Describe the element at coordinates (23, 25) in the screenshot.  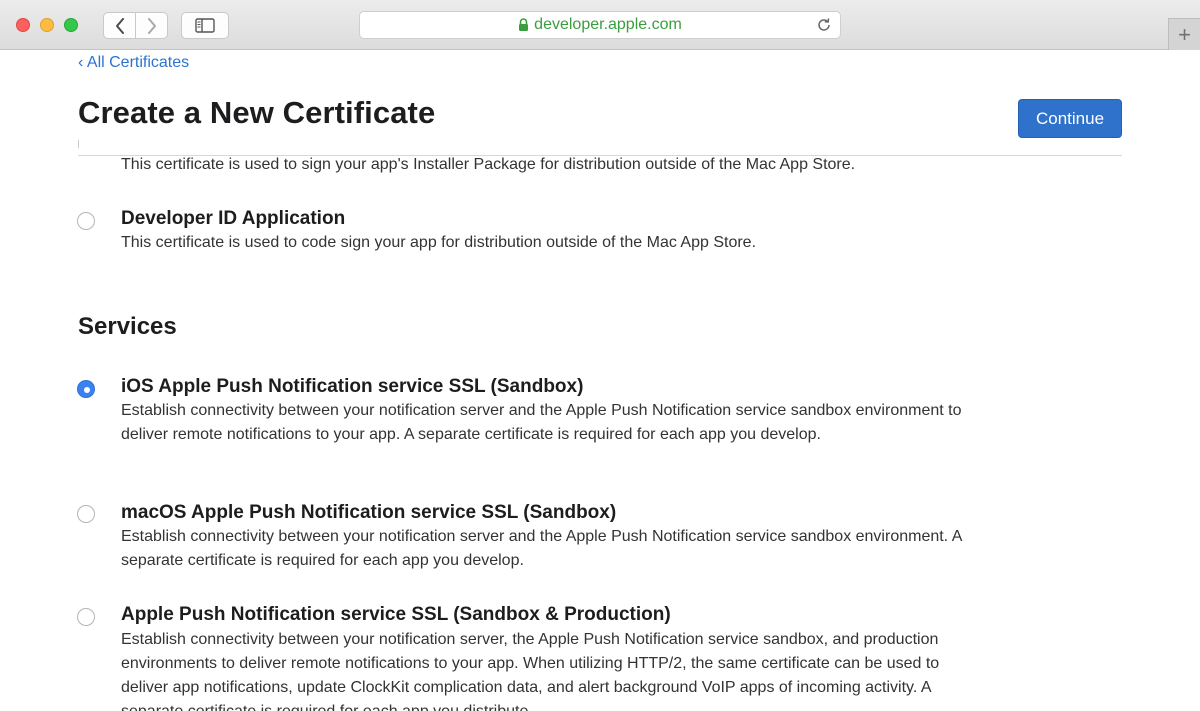
I see `close-window-button` at that location.